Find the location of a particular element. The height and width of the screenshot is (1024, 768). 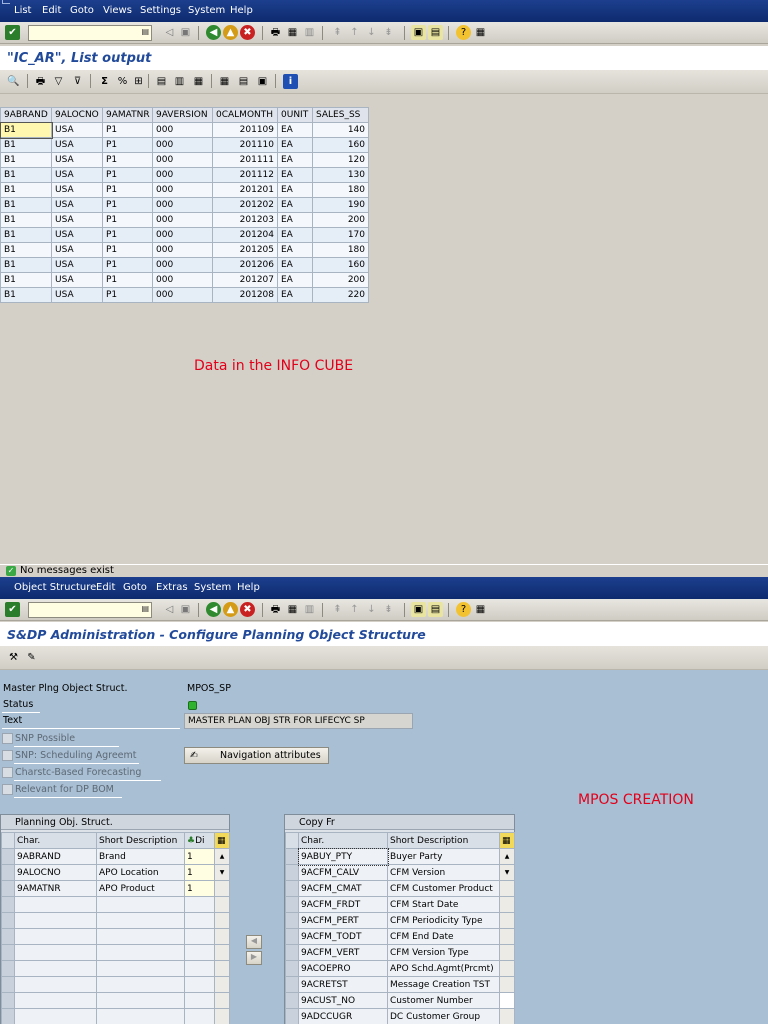

text-field: MASTER PLAN OBJ STR FOR LIFECYC SP is located at coordinates (298, 721).